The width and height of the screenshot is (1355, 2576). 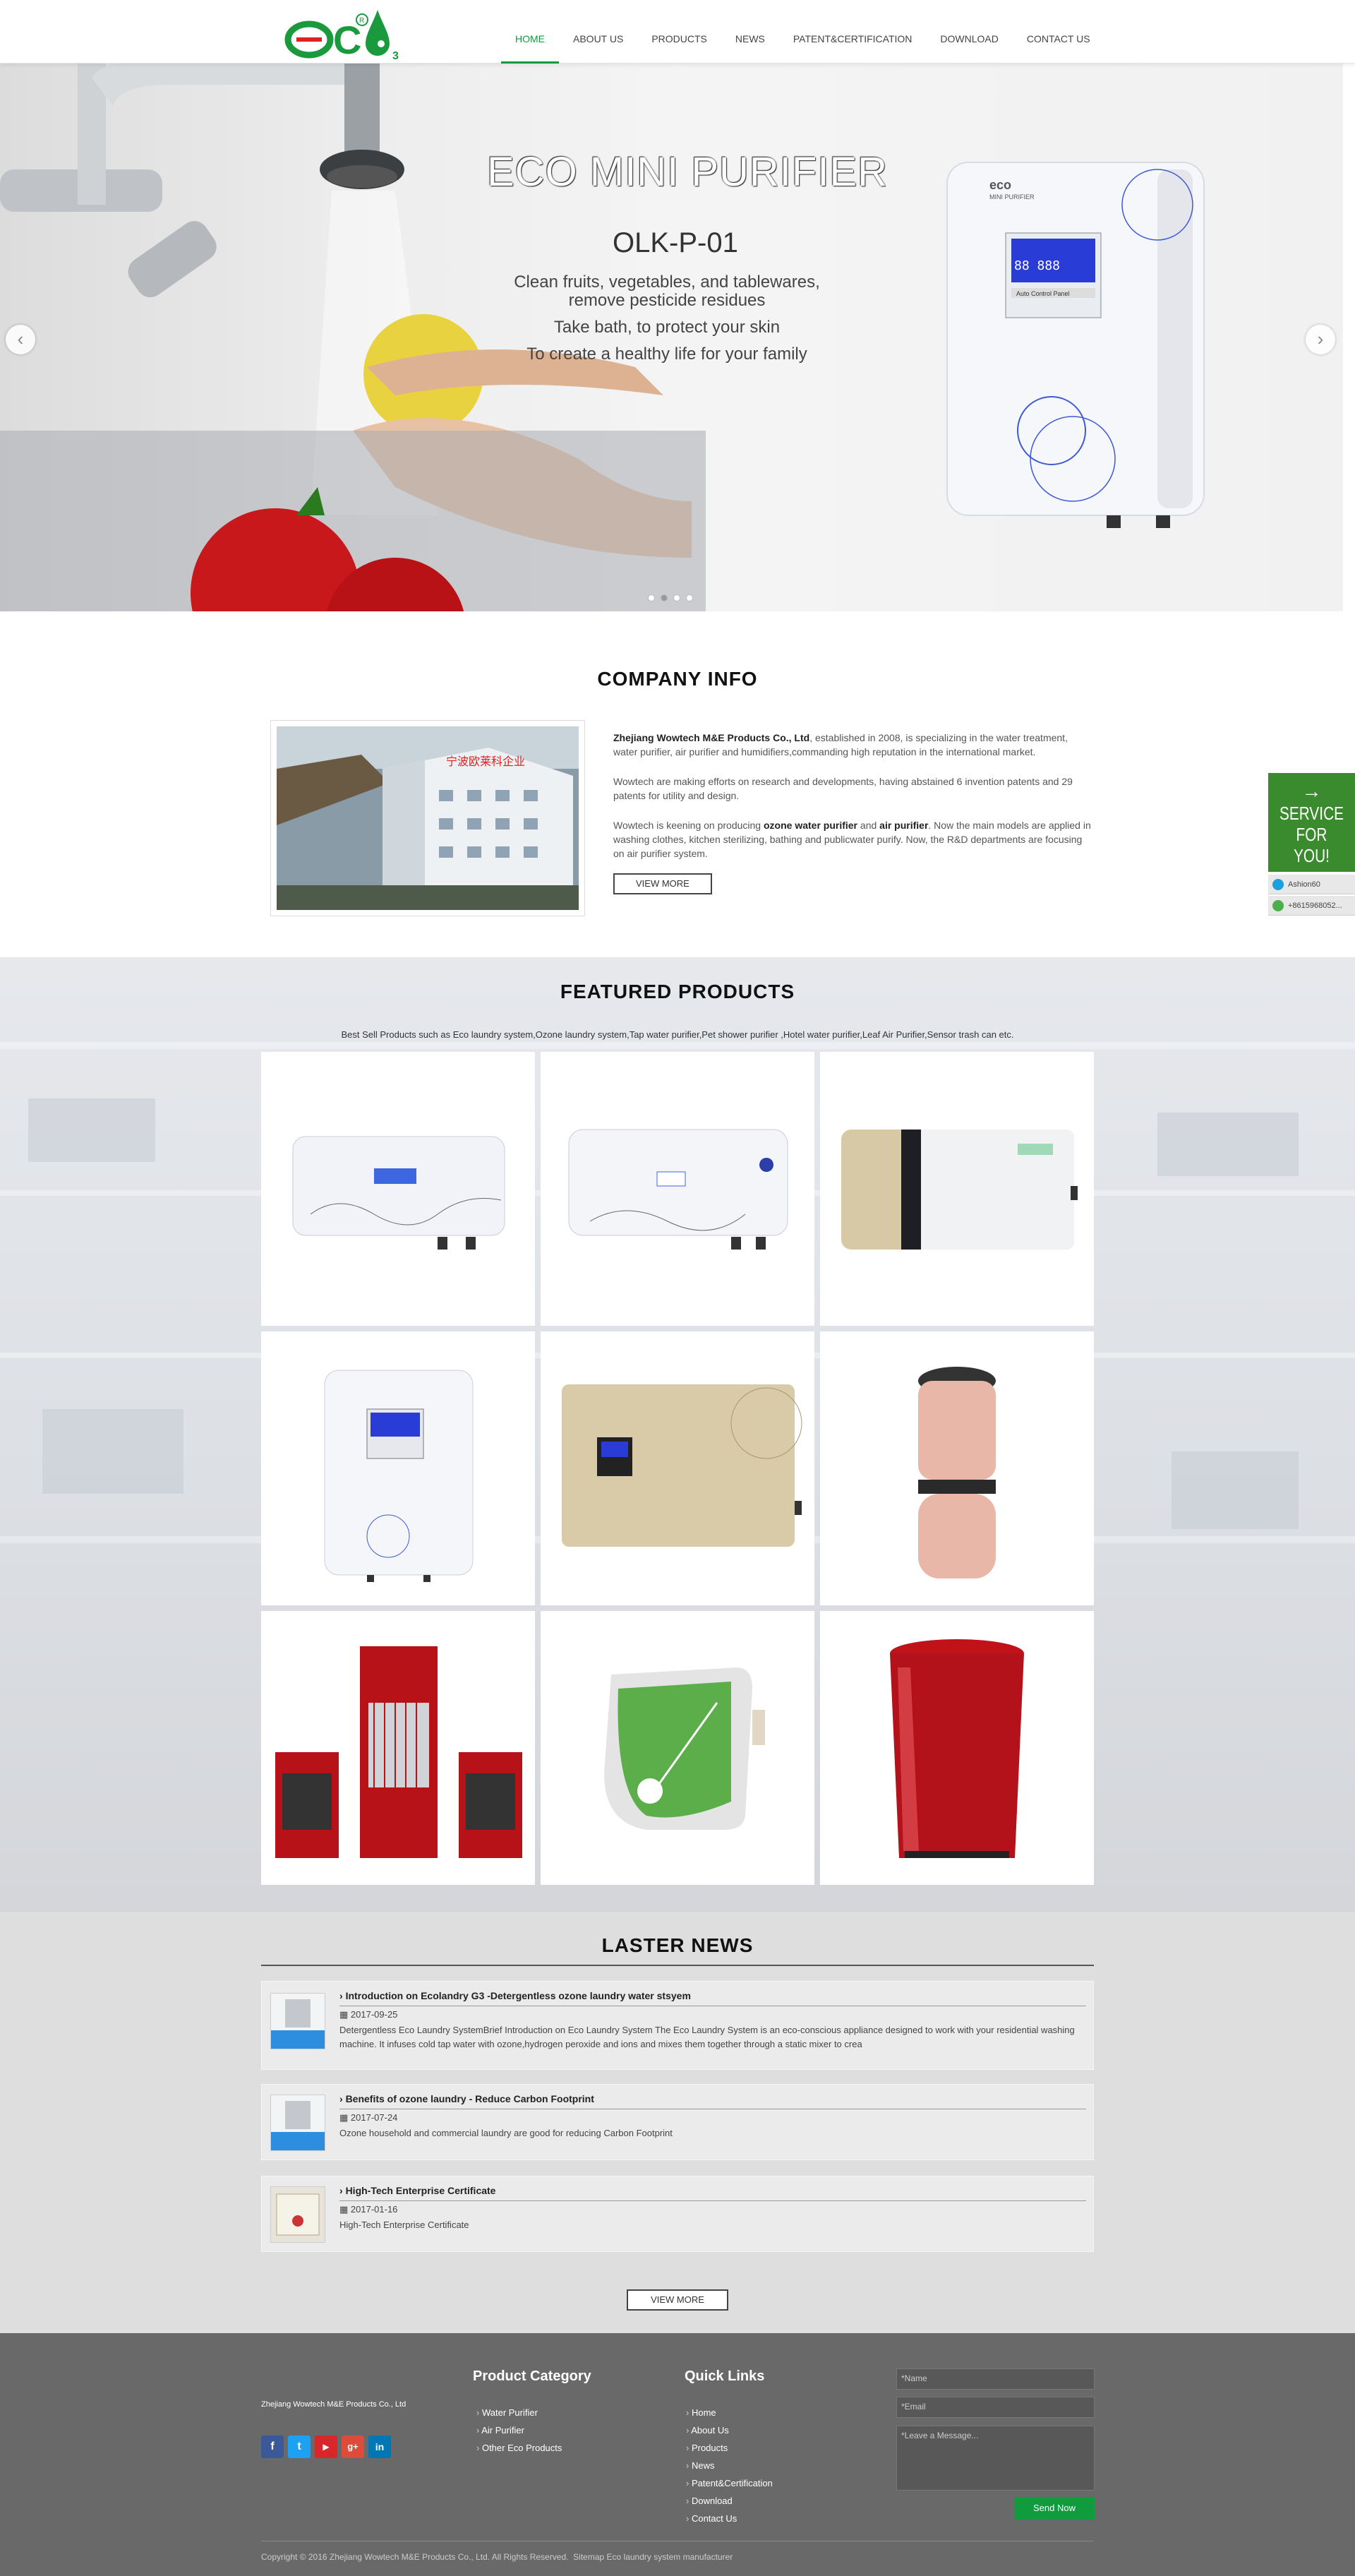 I want to click on product-category-title: Product Category, so click(x=532, y=2376).